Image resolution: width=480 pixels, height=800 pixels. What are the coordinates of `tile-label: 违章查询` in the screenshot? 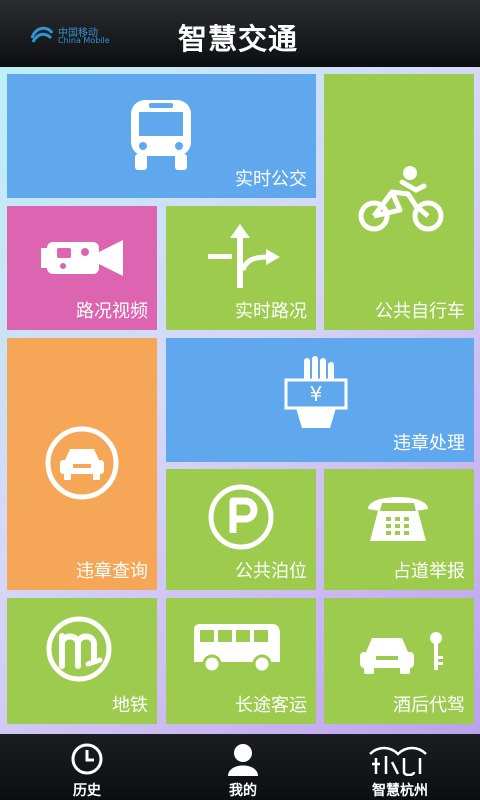 It's located at (112, 571).